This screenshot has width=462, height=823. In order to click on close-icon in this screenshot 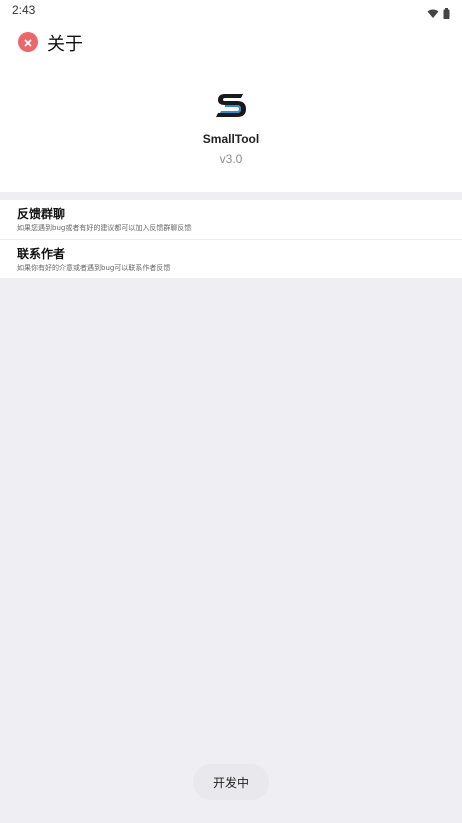, I will do `click(28, 42)`.